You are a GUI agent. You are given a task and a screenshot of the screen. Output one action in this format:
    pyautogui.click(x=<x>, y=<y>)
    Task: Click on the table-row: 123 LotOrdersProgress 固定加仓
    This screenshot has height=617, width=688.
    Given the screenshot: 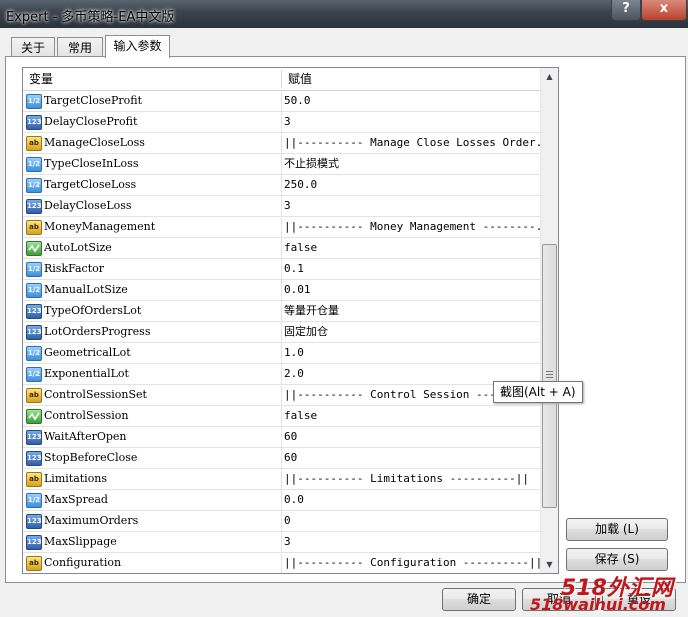 What is the action you would take?
    pyautogui.click(x=281, y=332)
    